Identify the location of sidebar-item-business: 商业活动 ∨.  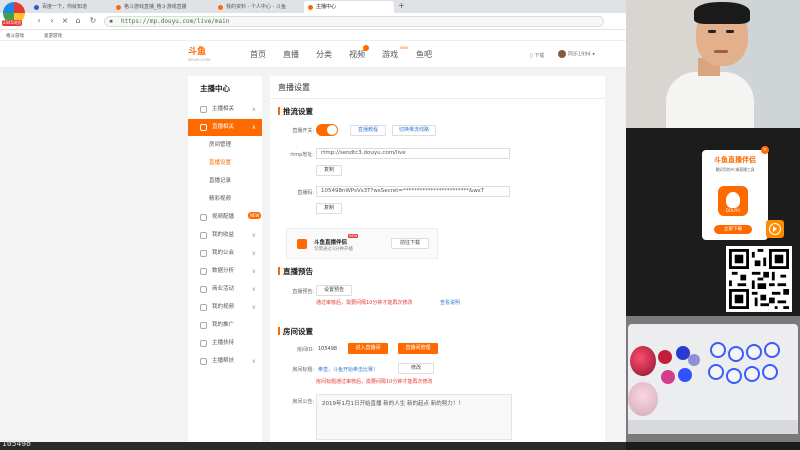
(225, 289).